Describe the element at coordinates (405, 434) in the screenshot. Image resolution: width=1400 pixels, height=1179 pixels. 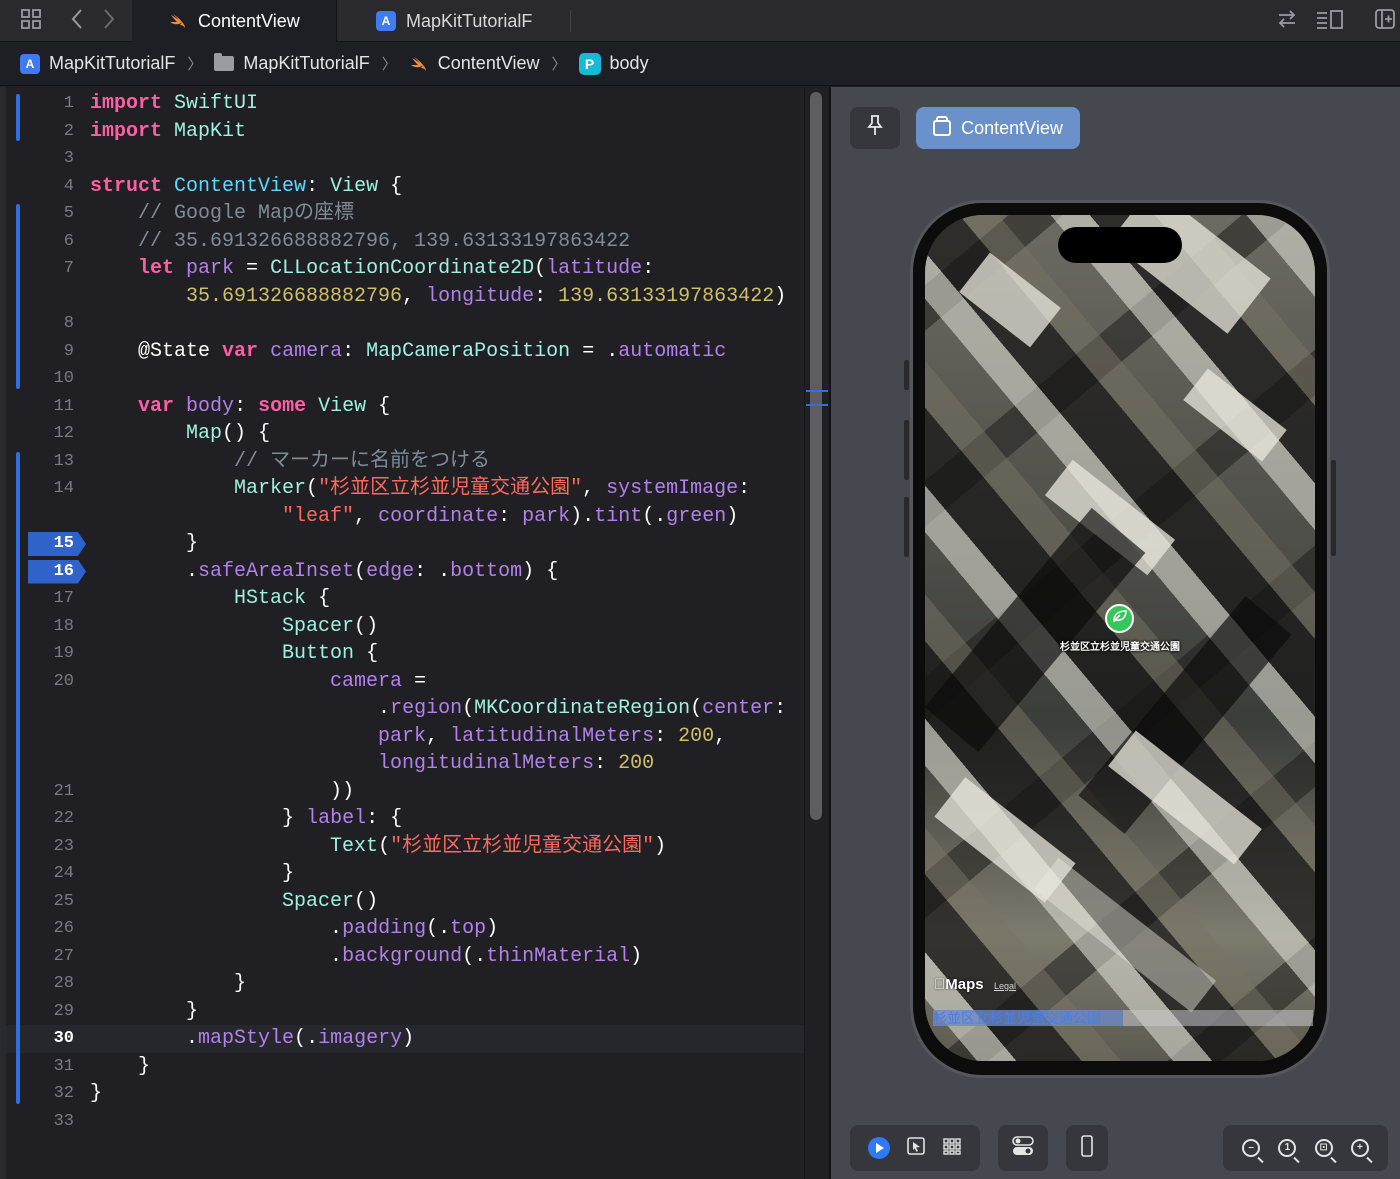
I see `code-line: 12 Map() {` at that location.